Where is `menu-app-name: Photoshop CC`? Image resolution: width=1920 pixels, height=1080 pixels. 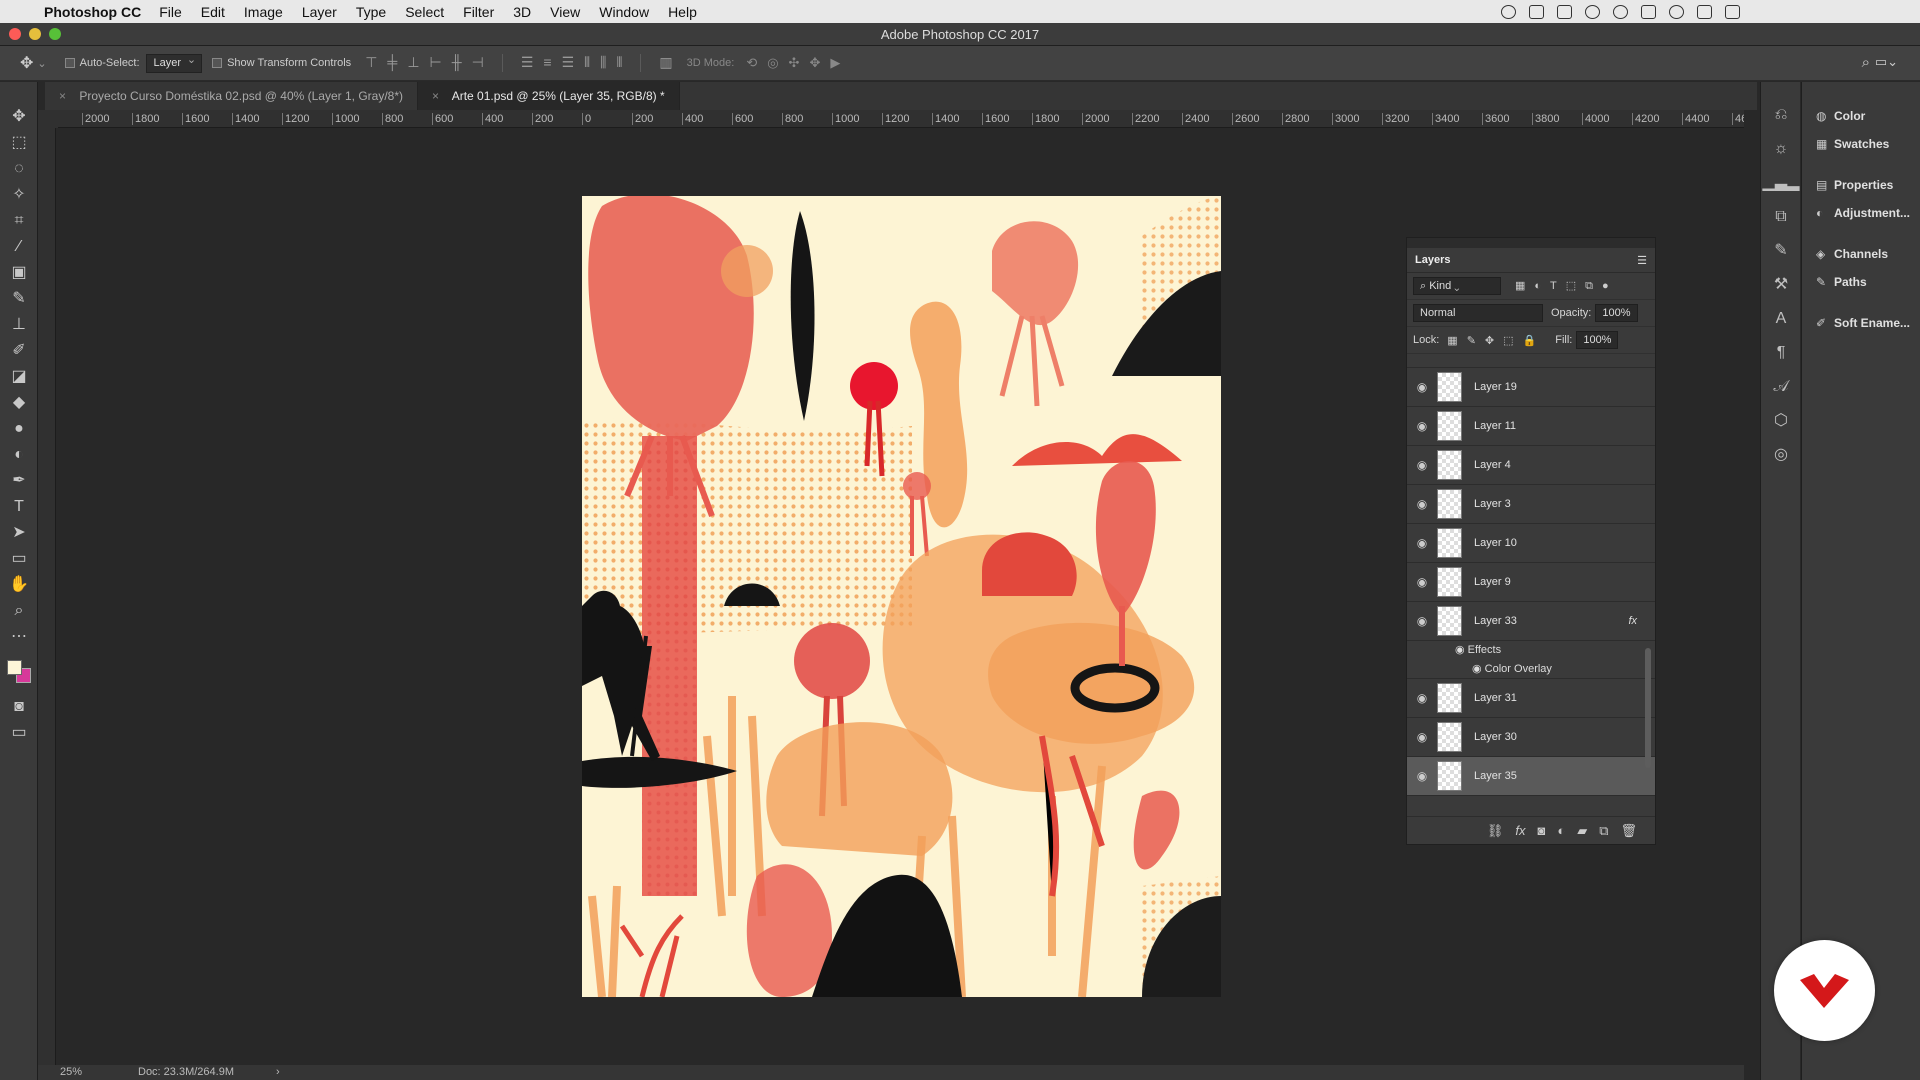
menu-app-name: Photoshop CC is located at coordinates (92, 12).